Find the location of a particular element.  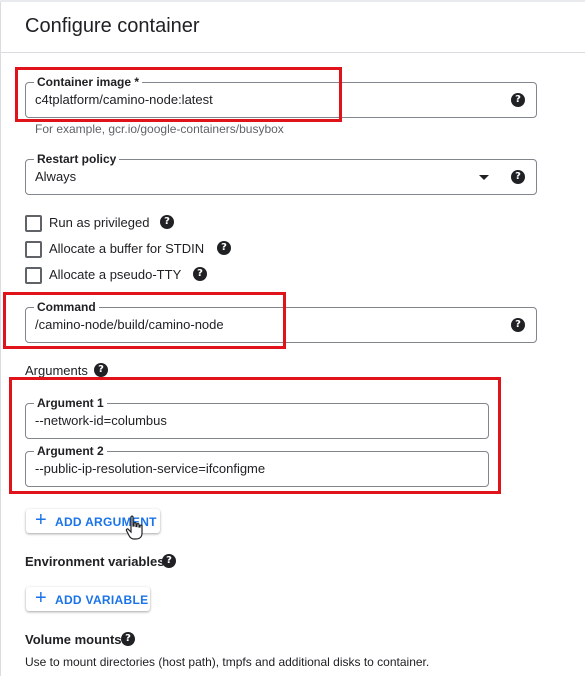

checkbox-pseudo-tty: Allocate a pseudo-TTY ? is located at coordinates (125, 276).